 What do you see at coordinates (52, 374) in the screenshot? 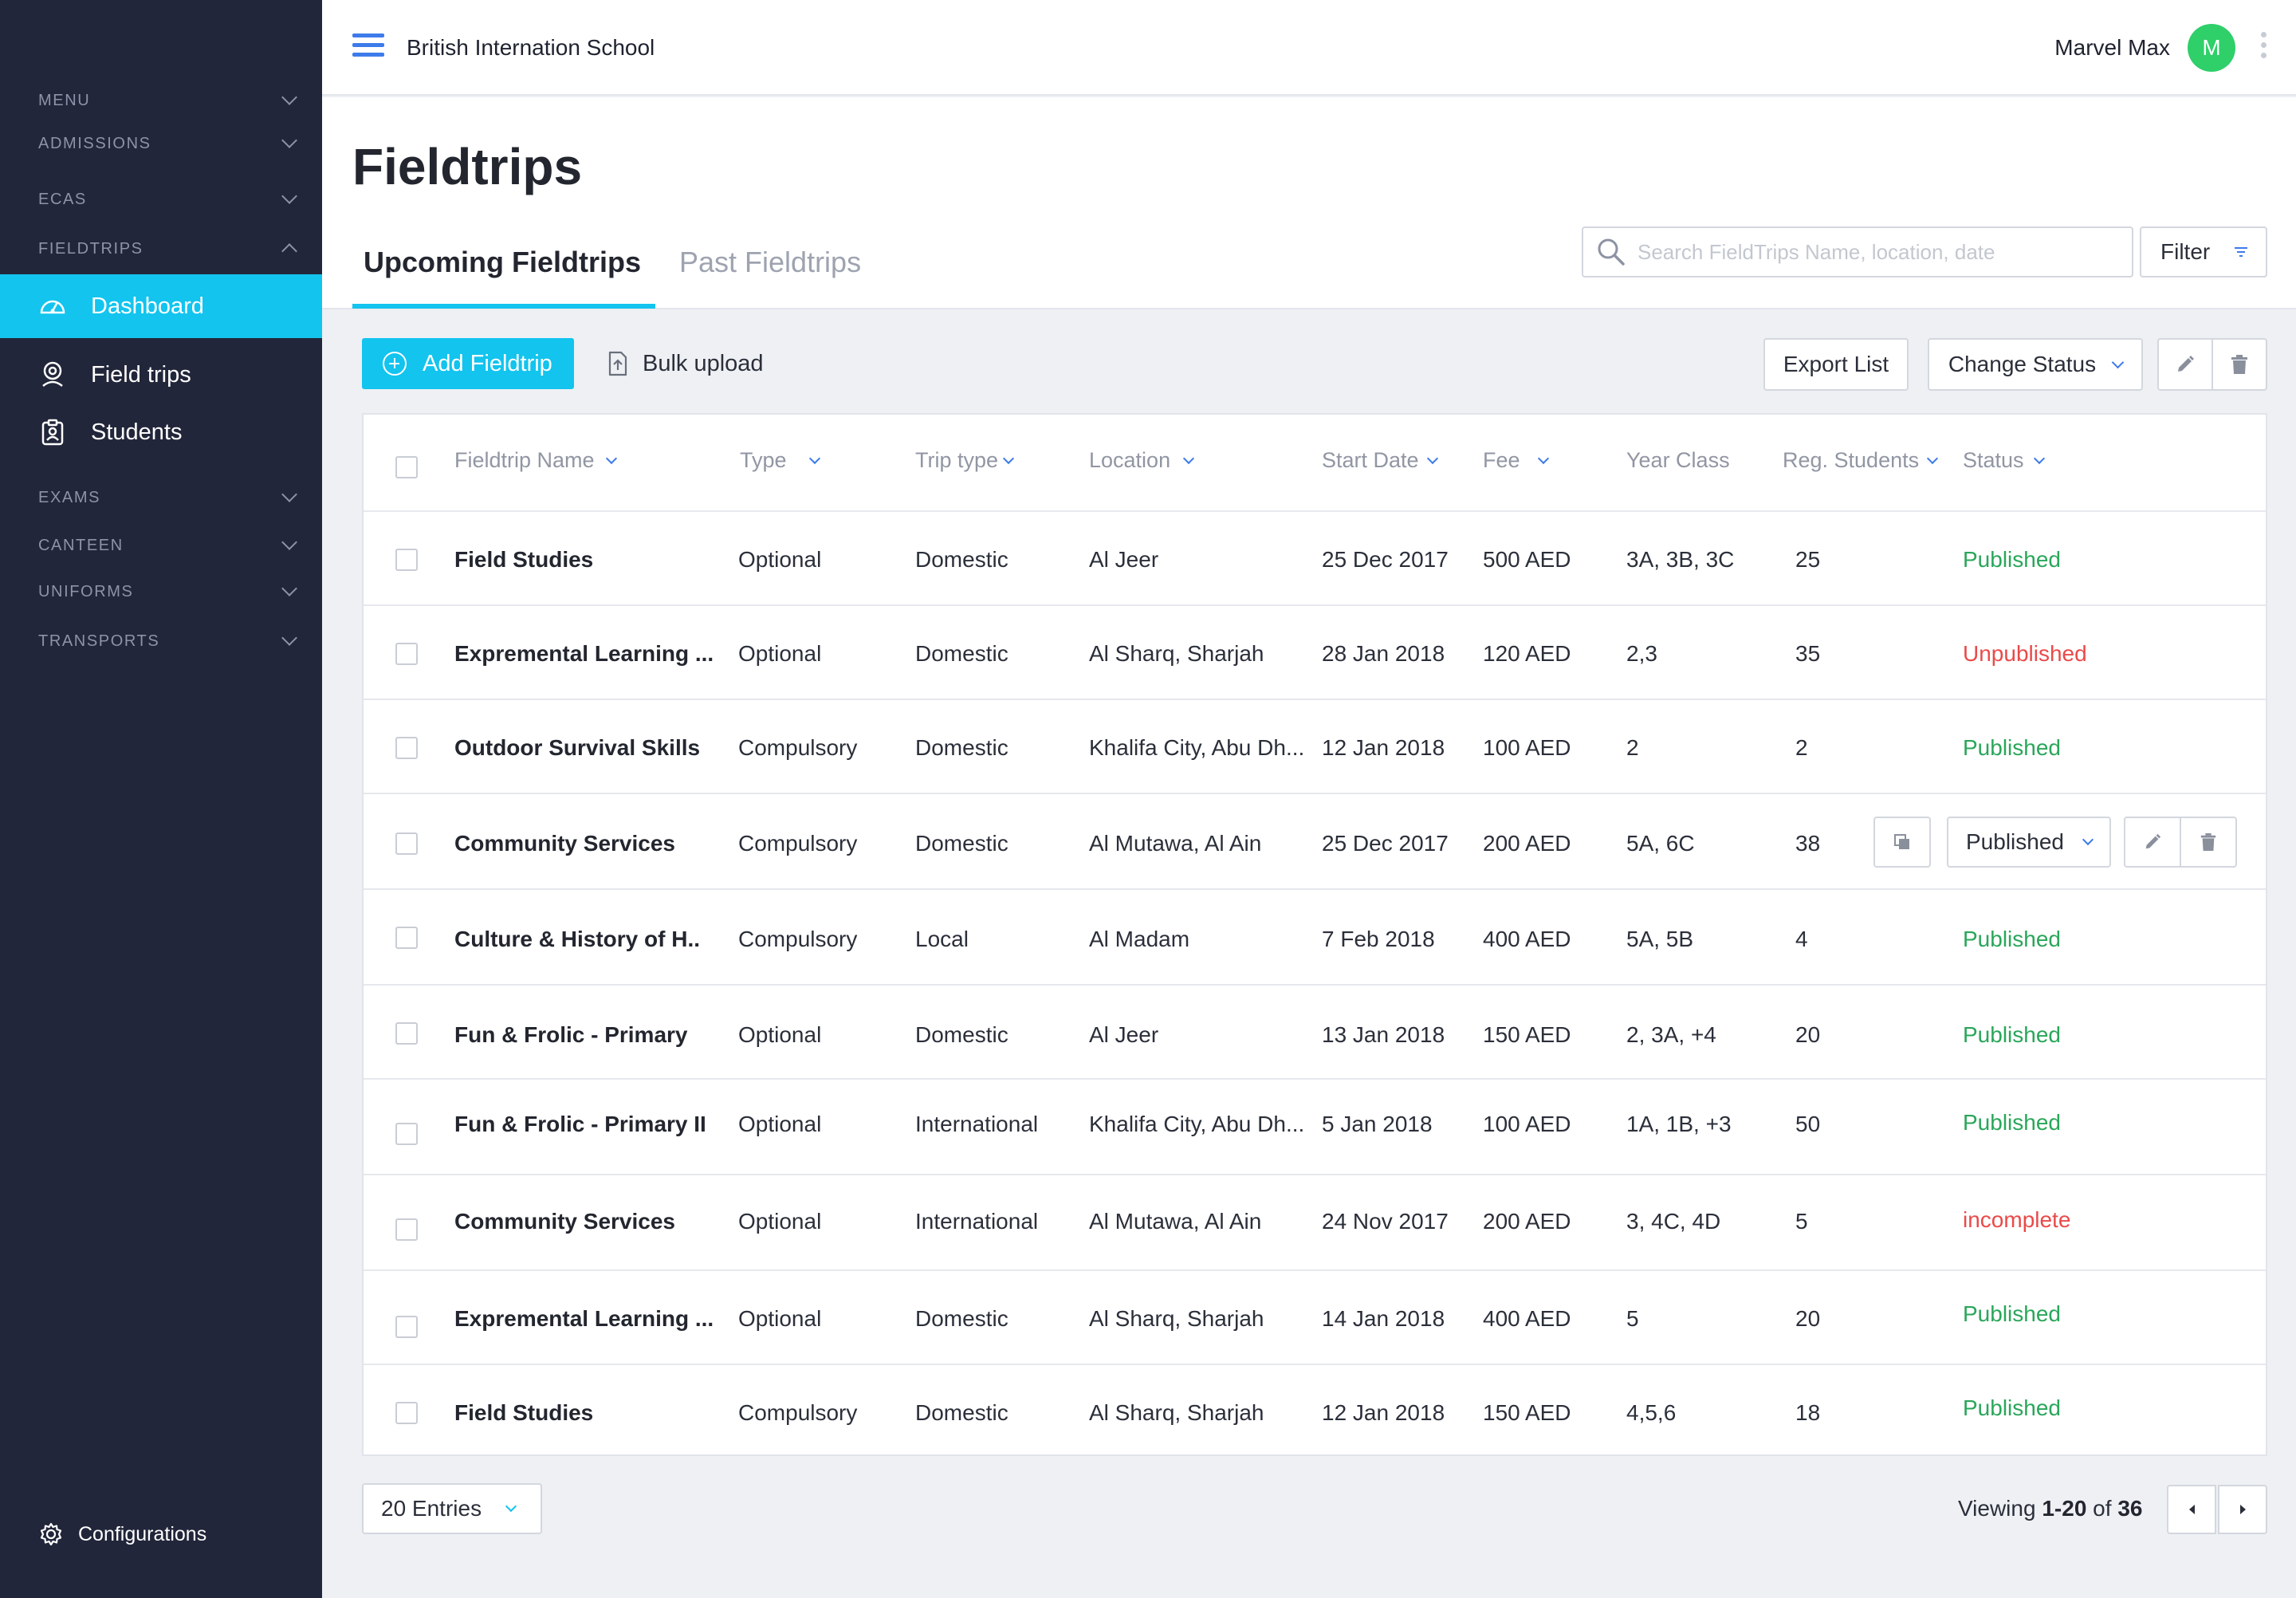
I see `location-pin-icon` at bounding box center [52, 374].